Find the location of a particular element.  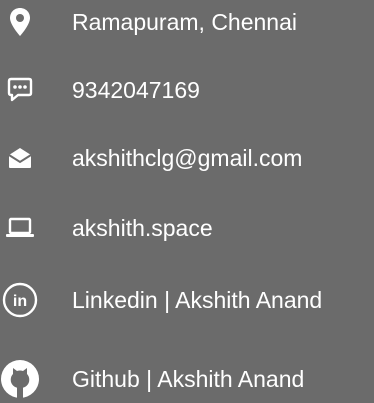

email-link: akshithclg@gmail.com is located at coordinates (187, 158).